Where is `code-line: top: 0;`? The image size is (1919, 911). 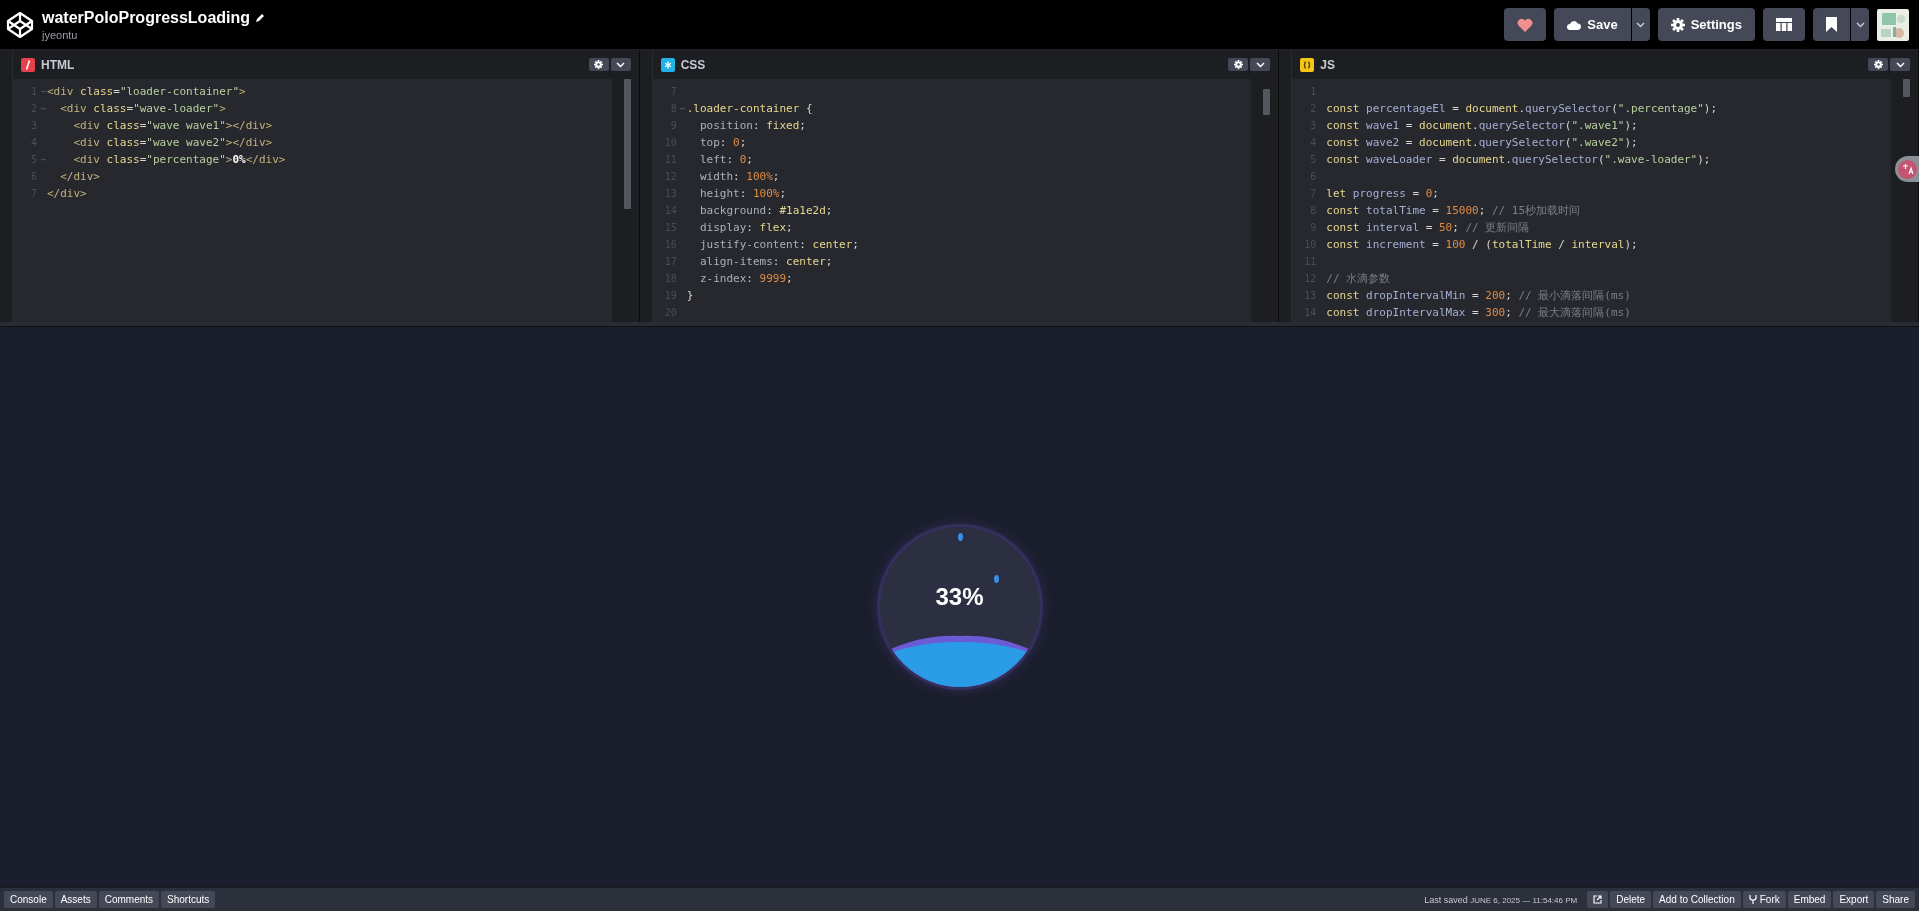
code-line: top: 0; is located at coordinates (722, 142).